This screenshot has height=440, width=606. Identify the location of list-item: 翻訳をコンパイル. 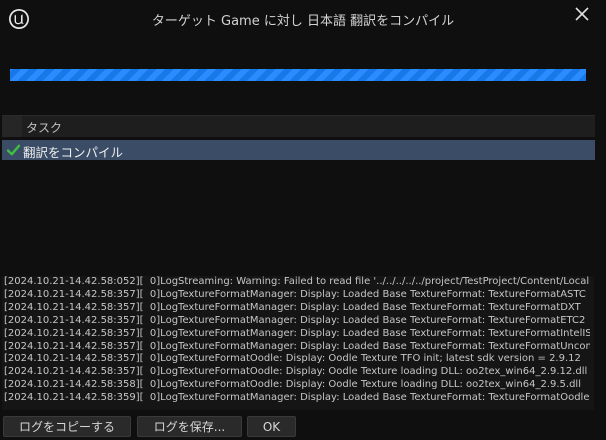
(298, 150).